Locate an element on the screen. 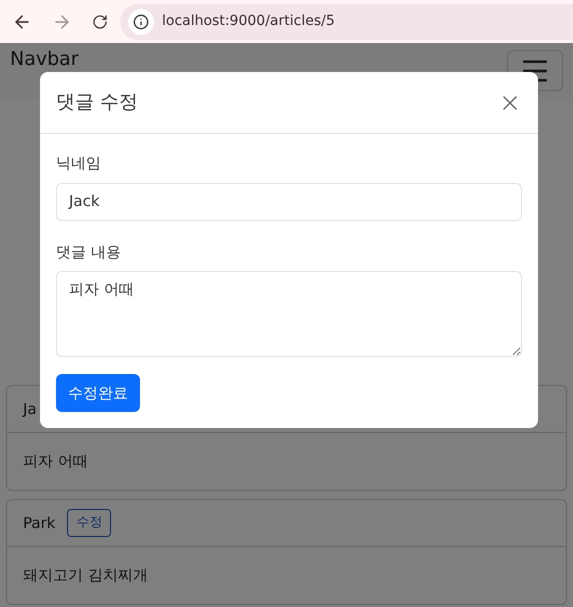 This screenshot has width=573, height=607. comment-author: Ja is located at coordinates (30, 409).